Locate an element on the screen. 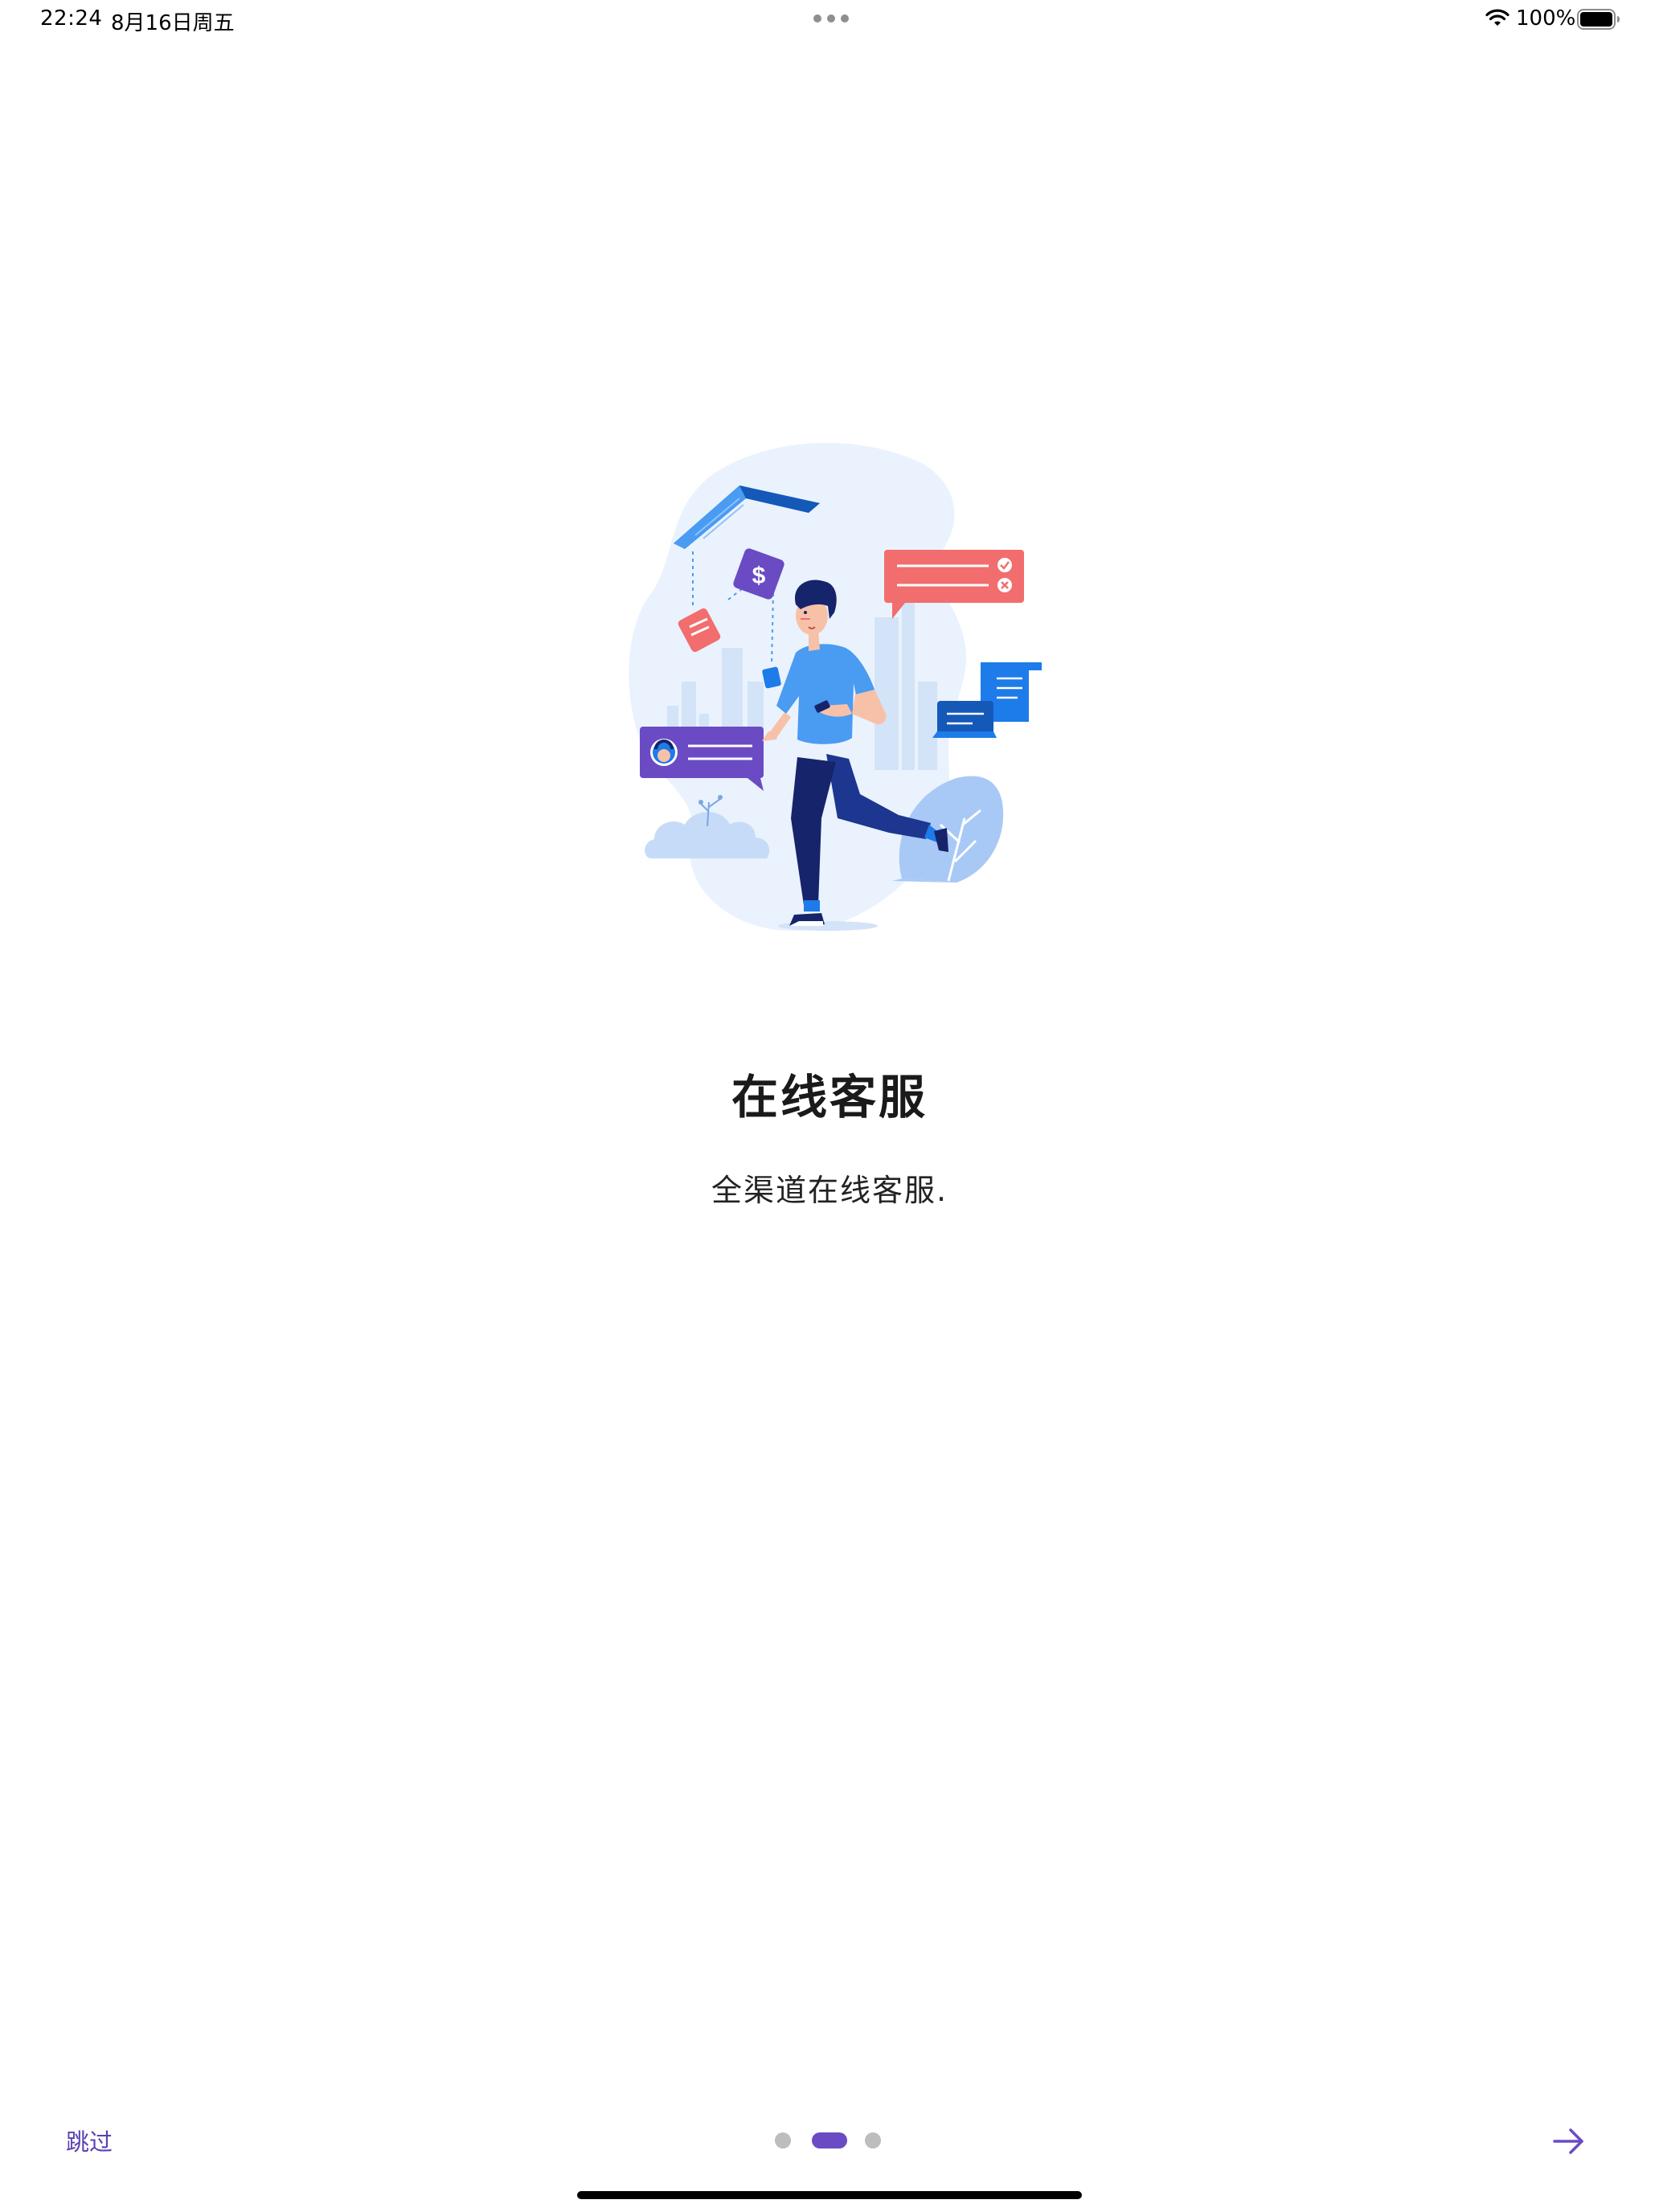  status-date: 8月16日周五 is located at coordinates (173, 23).